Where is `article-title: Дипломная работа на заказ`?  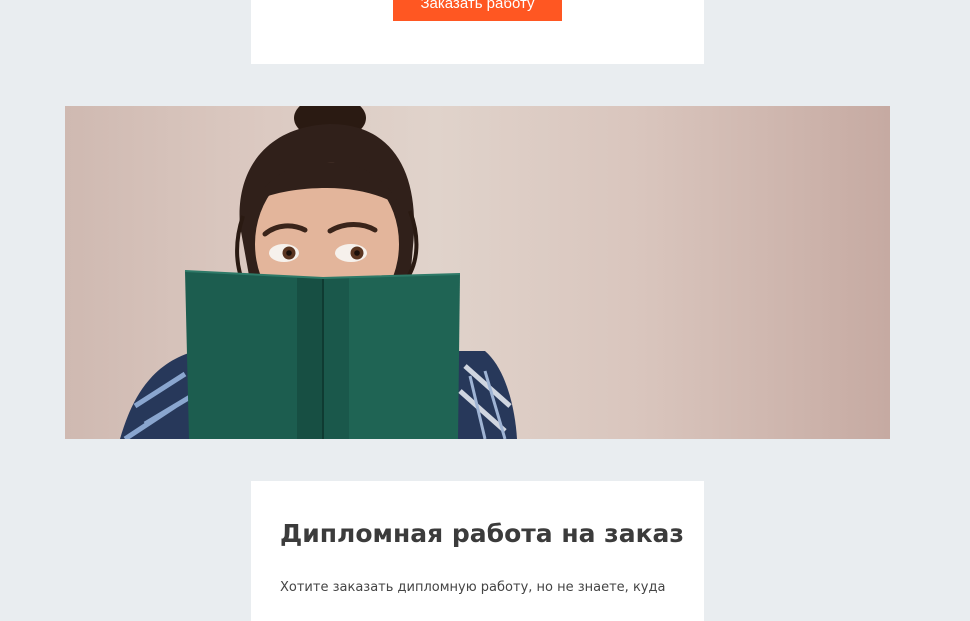 article-title: Дипломная работа на заказ is located at coordinates (482, 533).